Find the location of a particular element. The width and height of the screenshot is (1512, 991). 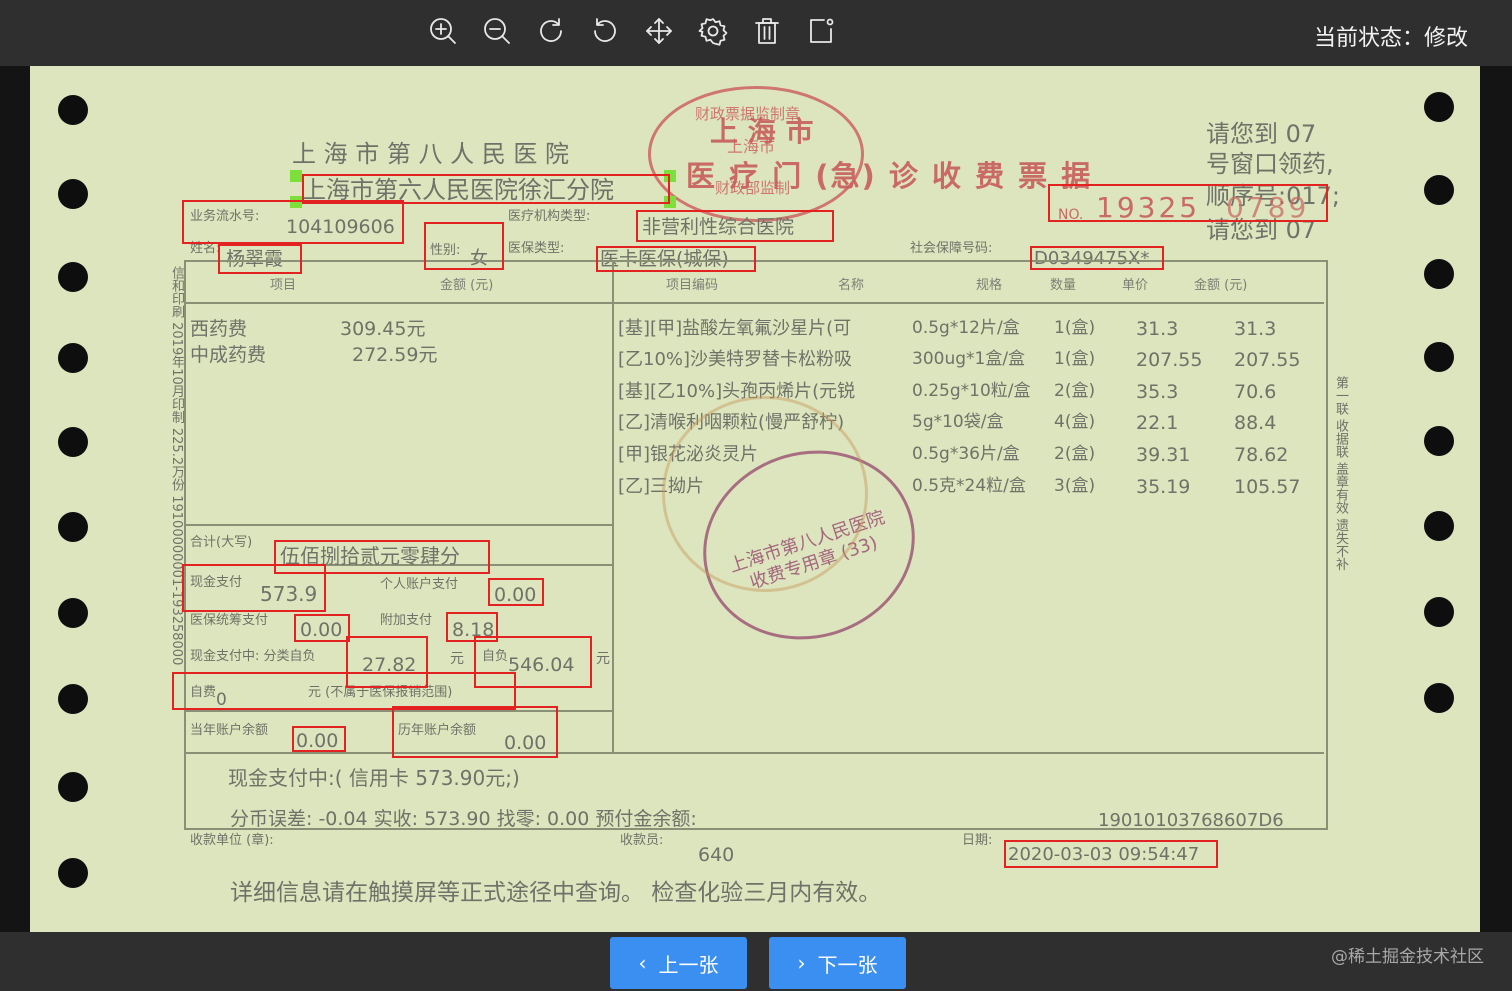

insurance-type-label: 医保类型: is located at coordinates (536, 248).